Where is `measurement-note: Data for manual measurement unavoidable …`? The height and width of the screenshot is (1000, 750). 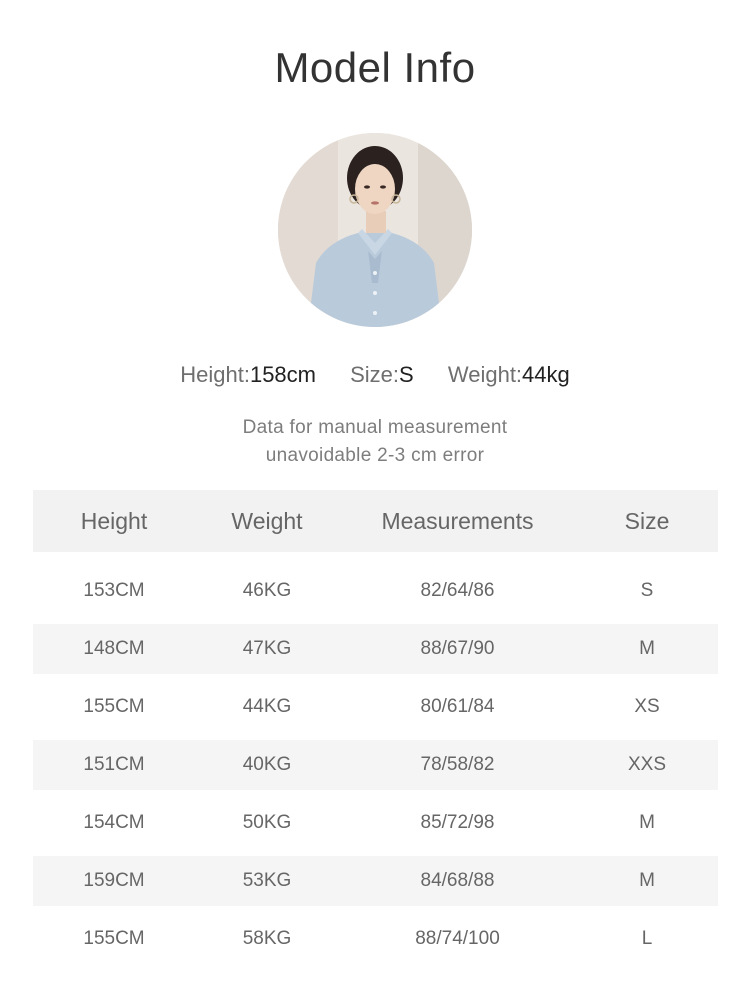 measurement-note: Data for manual measurement unavoidable … is located at coordinates (375, 442).